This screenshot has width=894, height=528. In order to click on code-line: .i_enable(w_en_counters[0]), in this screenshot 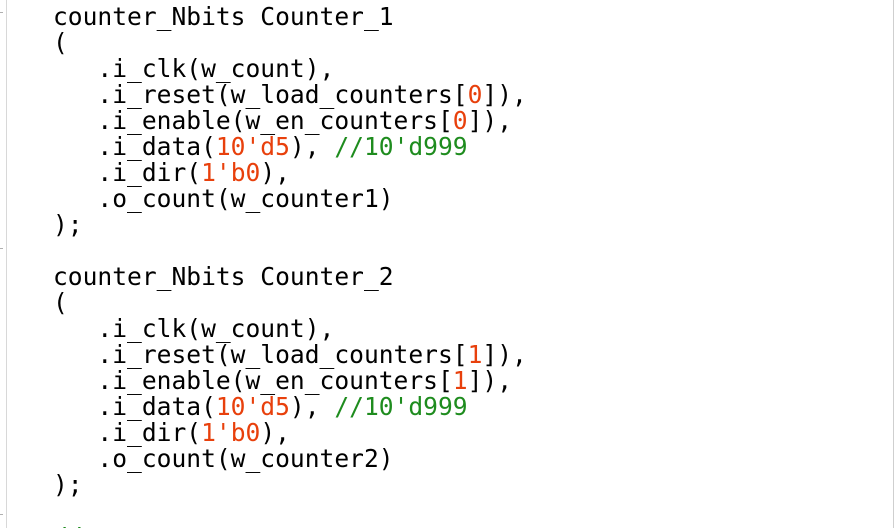, I will do `click(290, 121)`.